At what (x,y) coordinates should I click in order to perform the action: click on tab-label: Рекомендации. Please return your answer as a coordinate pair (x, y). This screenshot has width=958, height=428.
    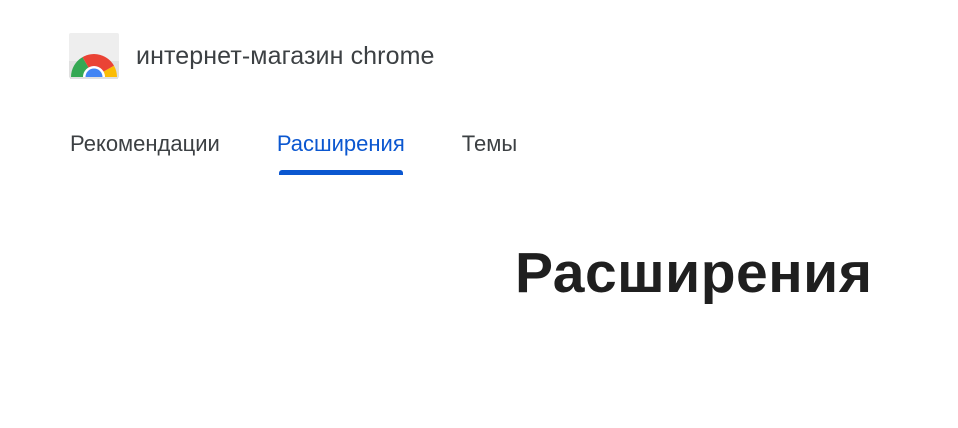
    Looking at the image, I should click on (145, 143).